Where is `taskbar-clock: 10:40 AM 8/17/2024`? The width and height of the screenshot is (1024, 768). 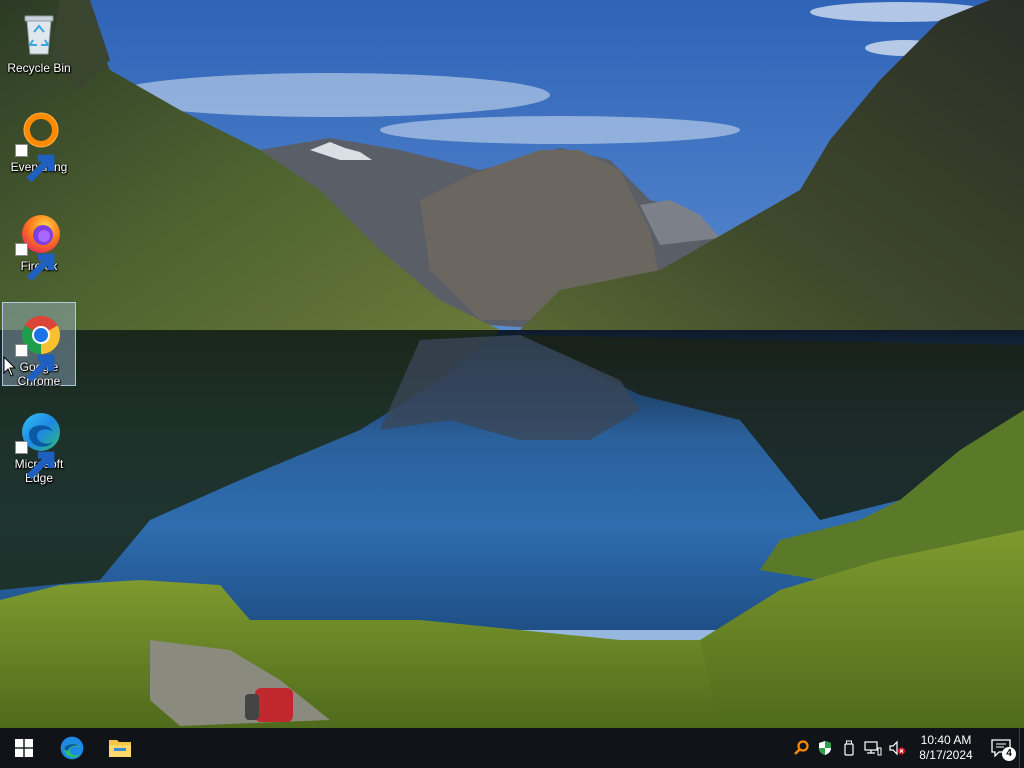
taskbar-clock: 10:40 AM 8/17/2024 is located at coordinates (946, 748).